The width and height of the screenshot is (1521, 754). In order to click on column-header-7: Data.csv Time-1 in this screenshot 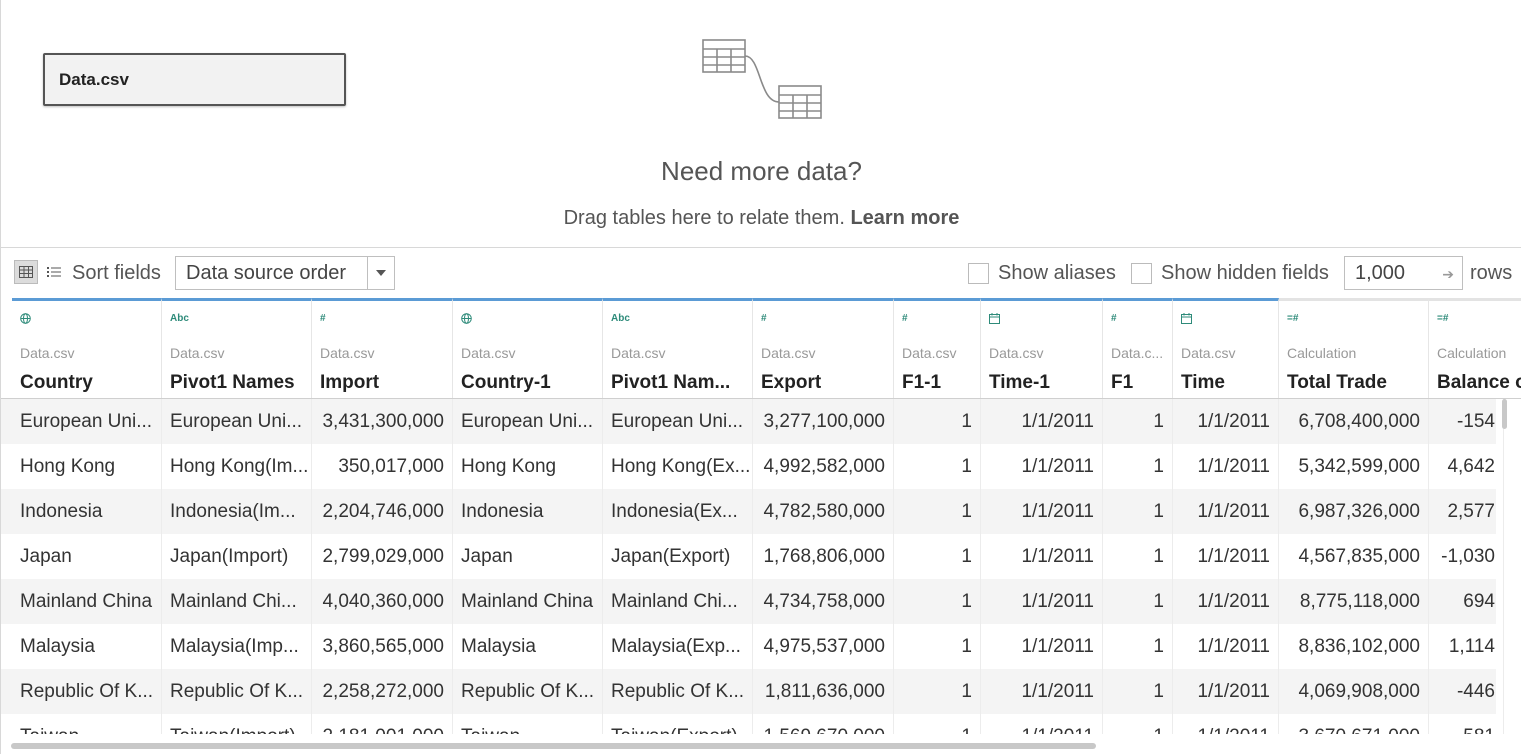, I will do `click(1042, 348)`.